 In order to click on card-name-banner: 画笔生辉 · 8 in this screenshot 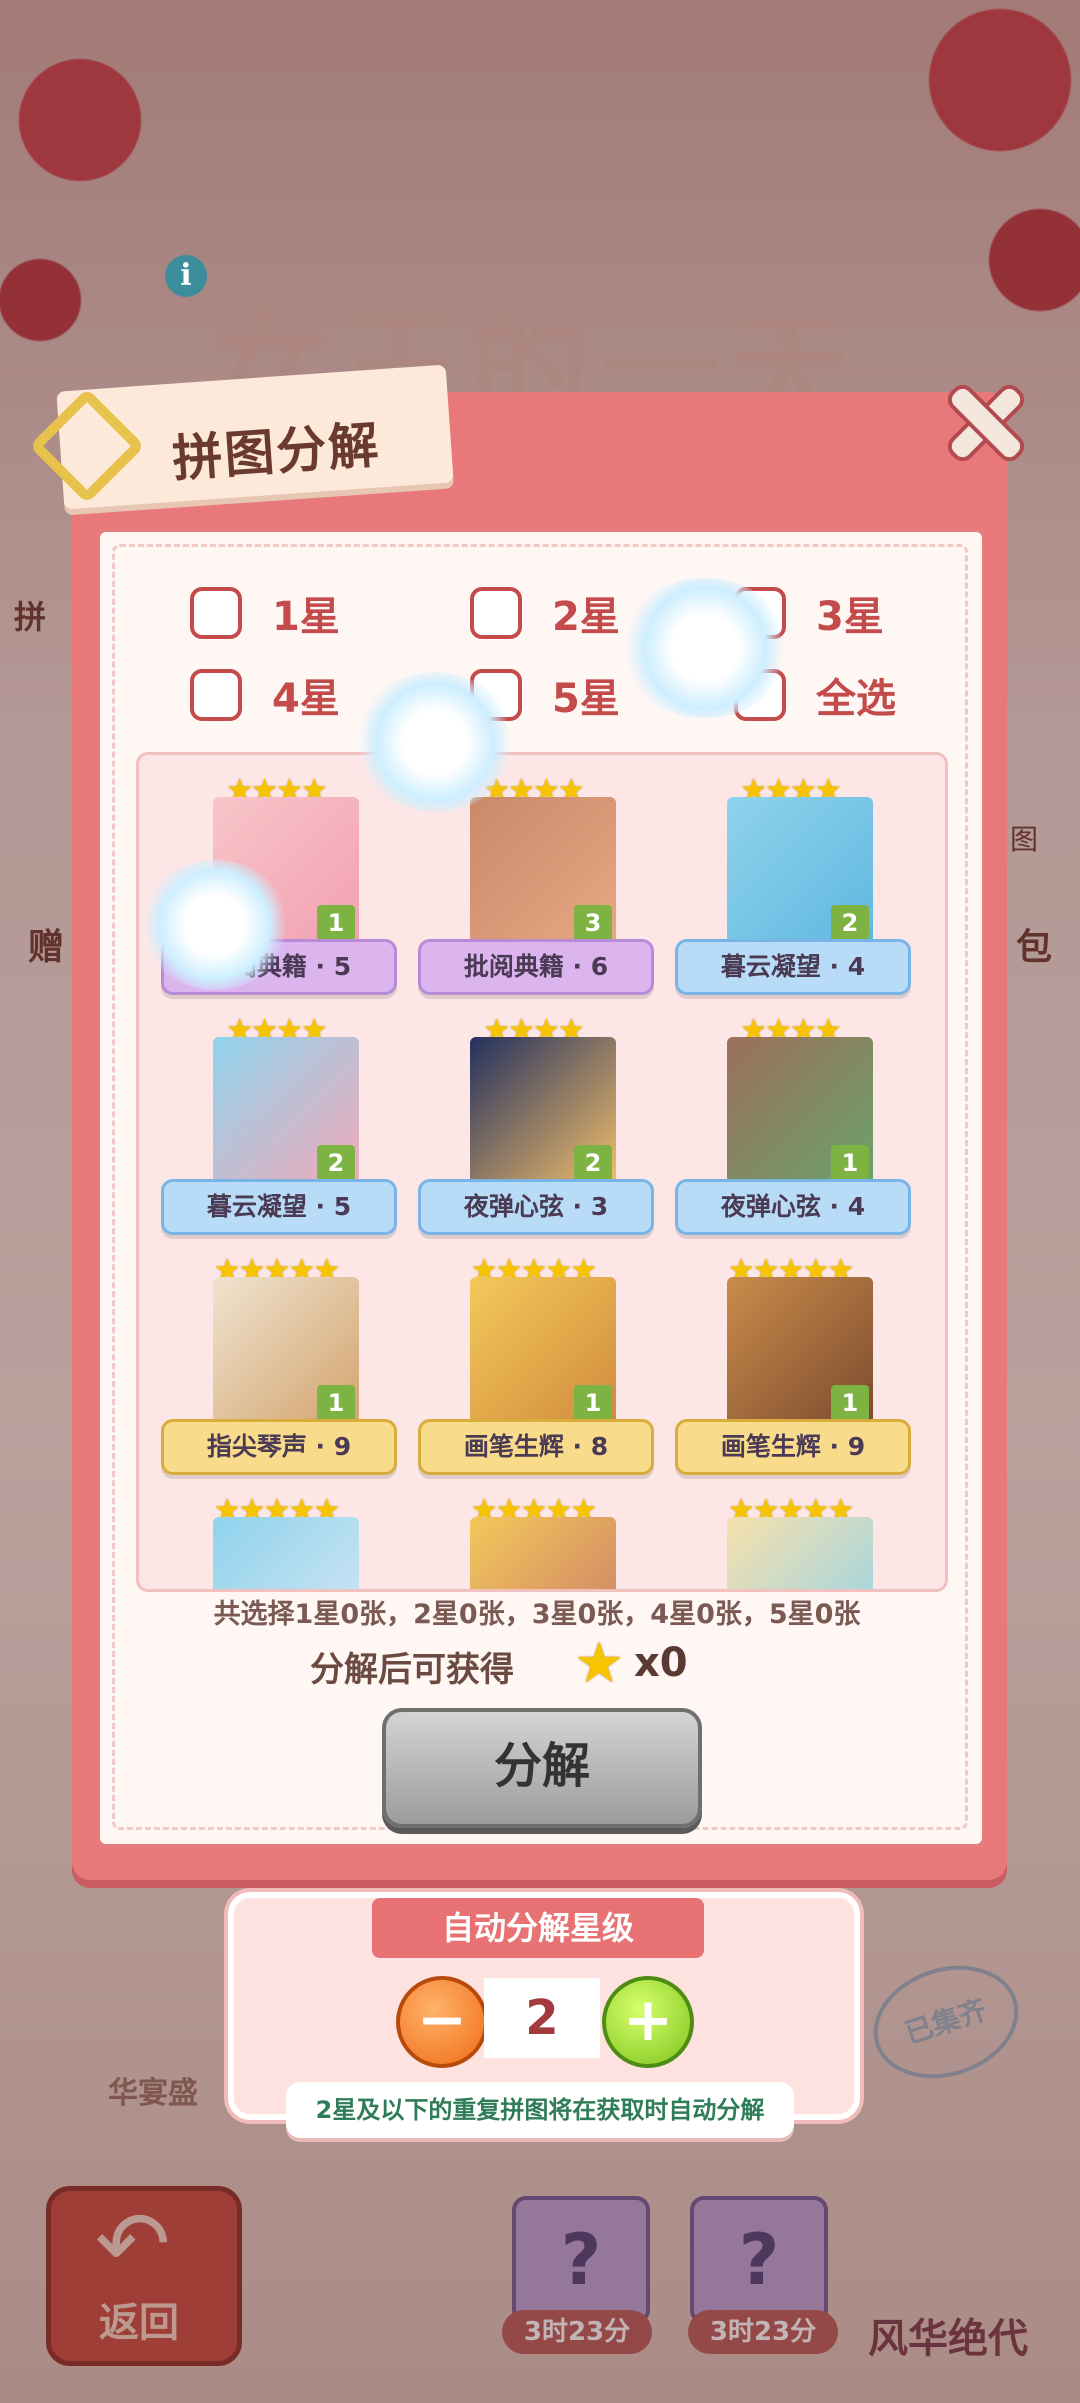, I will do `click(536, 1447)`.